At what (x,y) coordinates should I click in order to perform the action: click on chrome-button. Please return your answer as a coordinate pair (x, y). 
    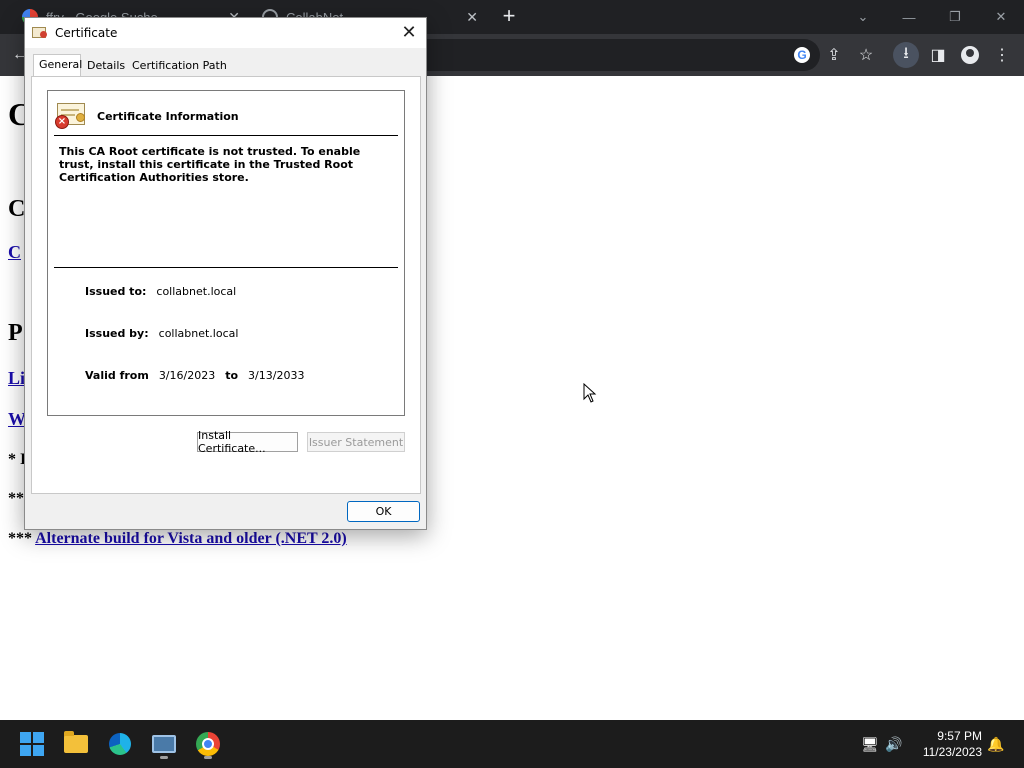
    Looking at the image, I should click on (208, 744).